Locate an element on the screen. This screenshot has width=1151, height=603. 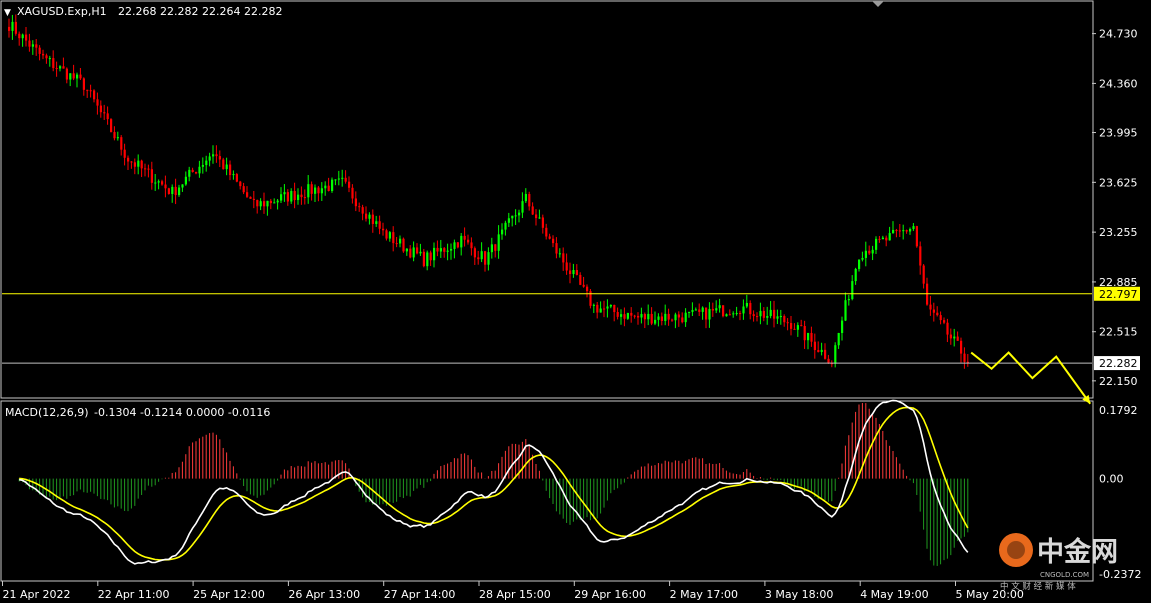
projection-arrow-head is located at coordinates (1086, 399).